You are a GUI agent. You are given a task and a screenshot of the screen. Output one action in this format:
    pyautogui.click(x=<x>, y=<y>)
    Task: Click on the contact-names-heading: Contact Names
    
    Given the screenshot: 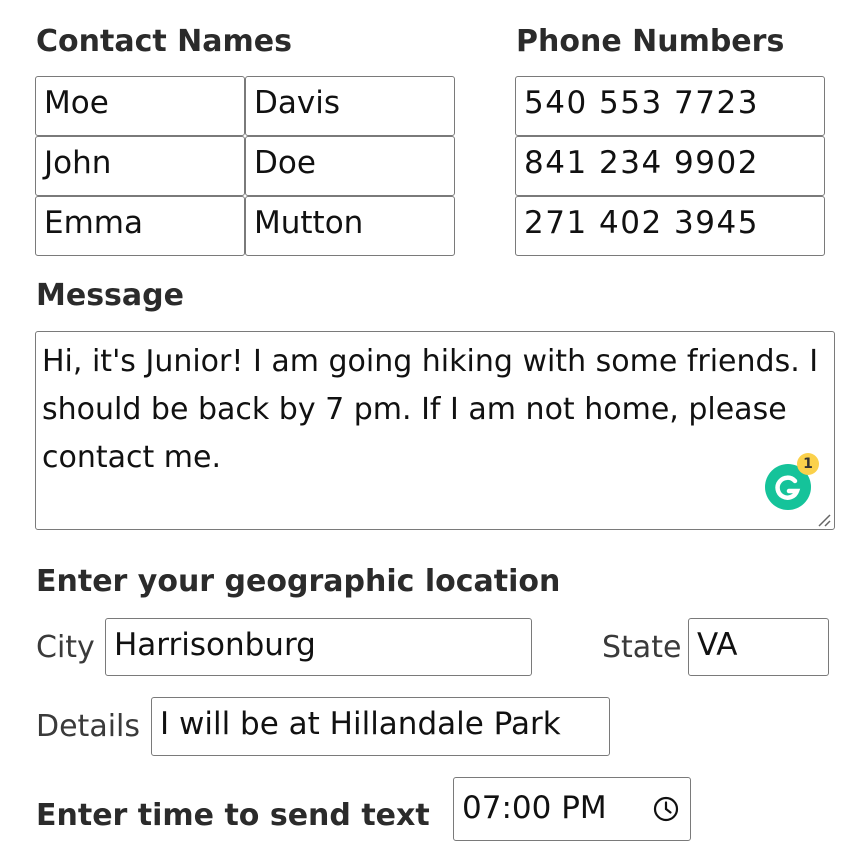 What is the action you would take?
    pyautogui.click(x=164, y=41)
    